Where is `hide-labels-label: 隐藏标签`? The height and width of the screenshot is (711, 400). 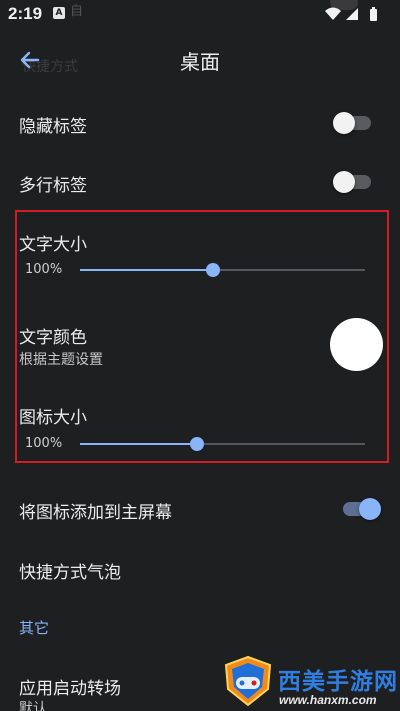 hide-labels-label: 隐藏标签 is located at coordinates (53, 127).